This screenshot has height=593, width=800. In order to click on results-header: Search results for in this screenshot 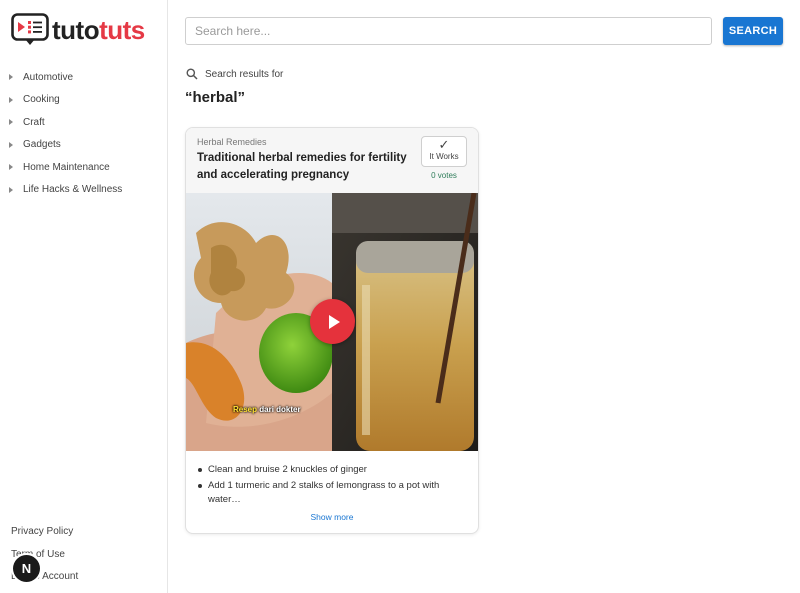, I will do `click(234, 74)`.